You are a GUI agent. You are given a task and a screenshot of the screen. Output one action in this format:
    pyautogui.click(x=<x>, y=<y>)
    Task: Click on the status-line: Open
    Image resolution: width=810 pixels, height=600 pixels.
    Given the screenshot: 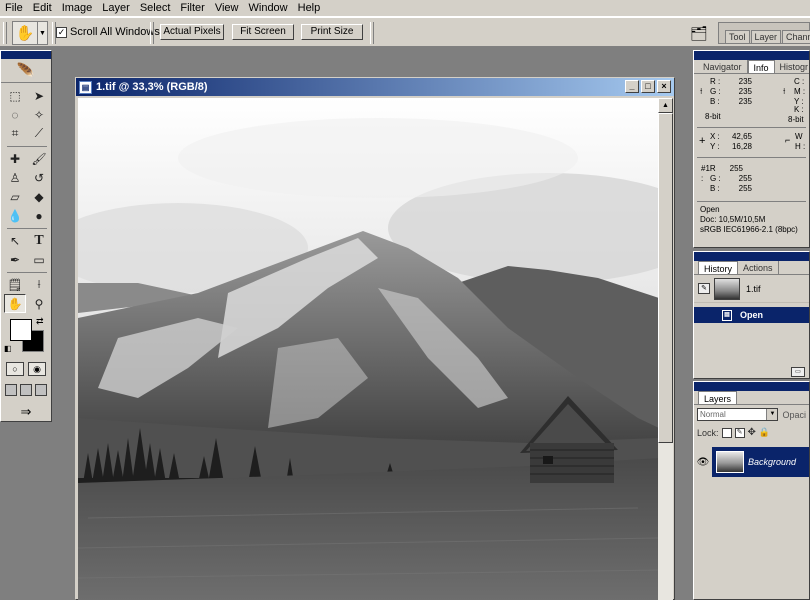 What is the action you would take?
    pyautogui.click(x=710, y=209)
    